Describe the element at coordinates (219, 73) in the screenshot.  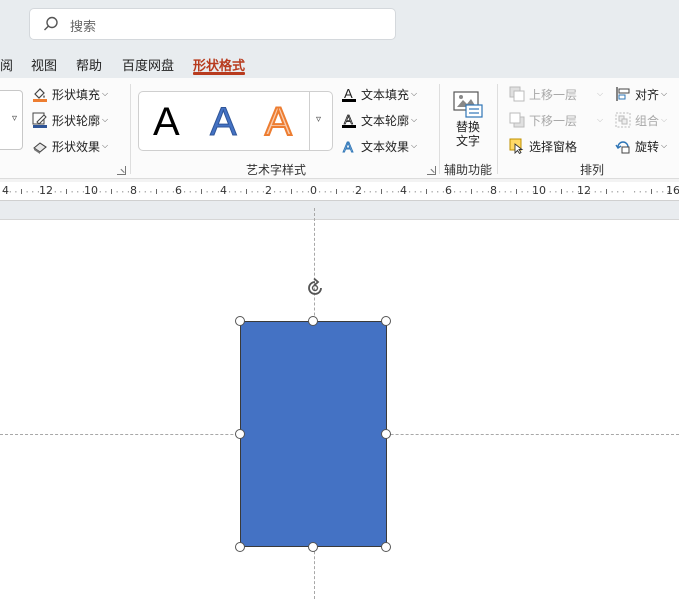
I see `active-tab-indicator` at that location.